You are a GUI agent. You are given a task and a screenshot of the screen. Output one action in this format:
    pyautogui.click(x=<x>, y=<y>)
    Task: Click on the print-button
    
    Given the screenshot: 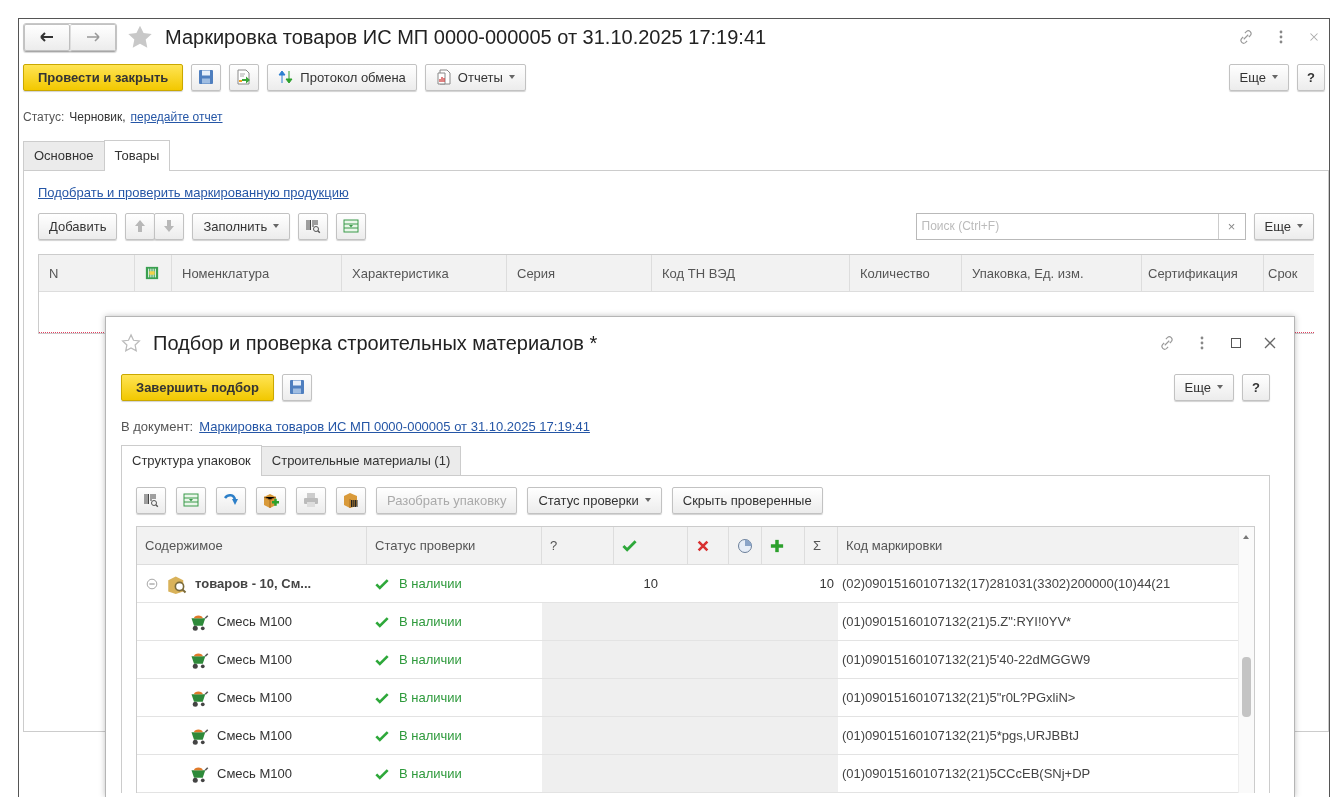 What is the action you would take?
    pyautogui.click(x=311, y=500)
    